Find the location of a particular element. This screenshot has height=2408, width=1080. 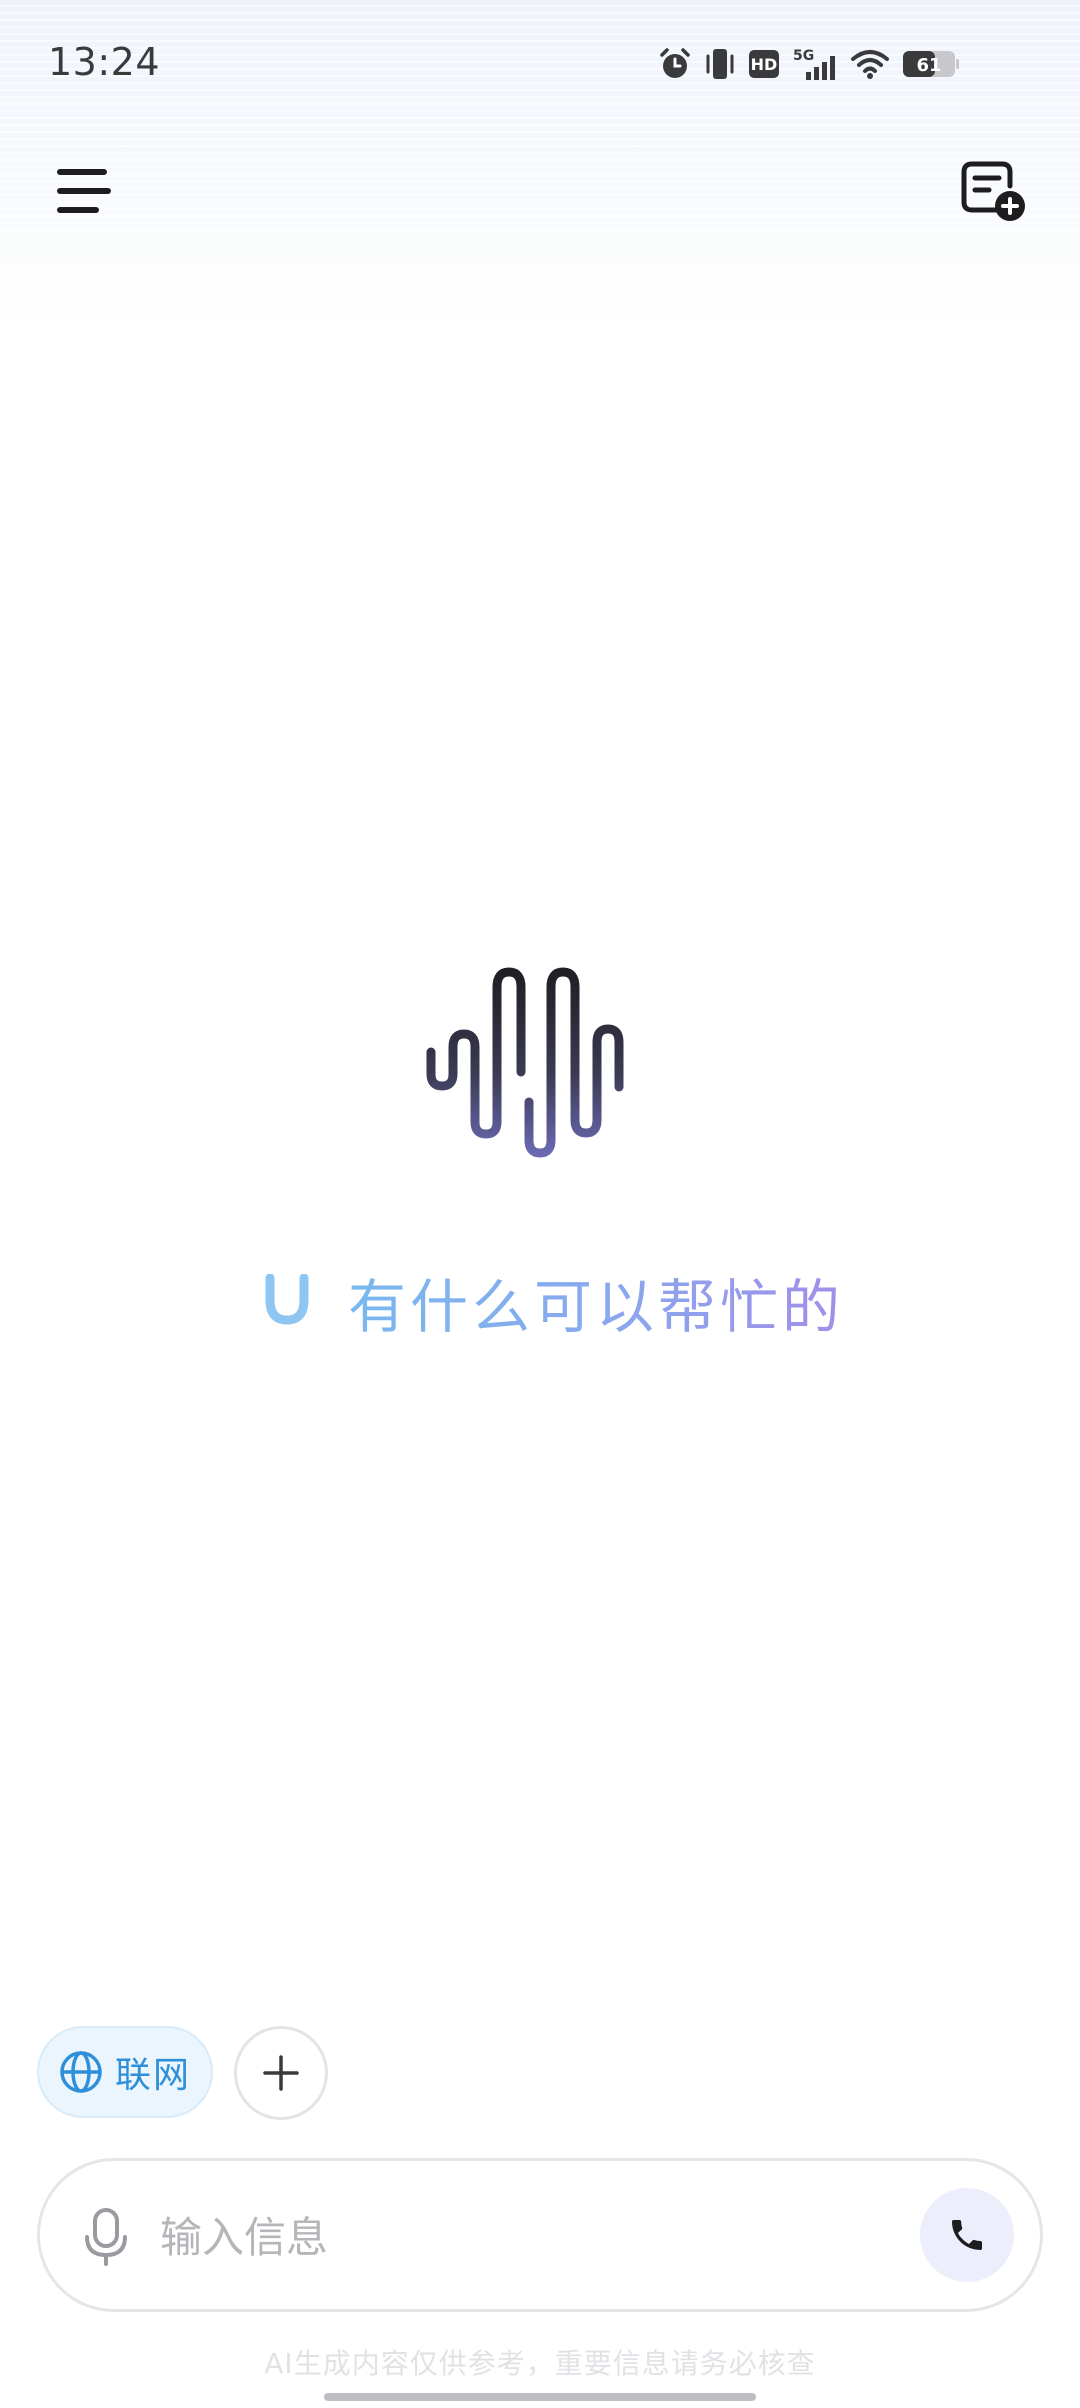

menu-icon is located at coordinates (84, 191).